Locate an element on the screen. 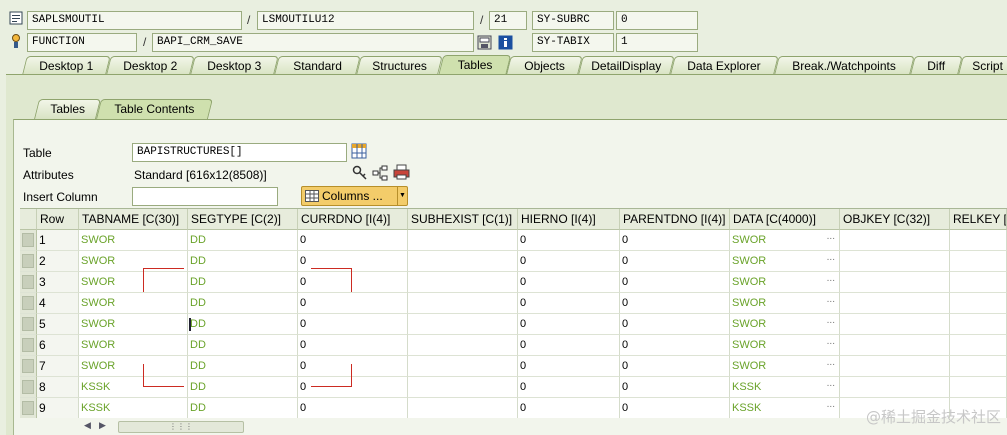  col-header-hierno: HIERNO [I(4)] is located at coordinates (569, 219).